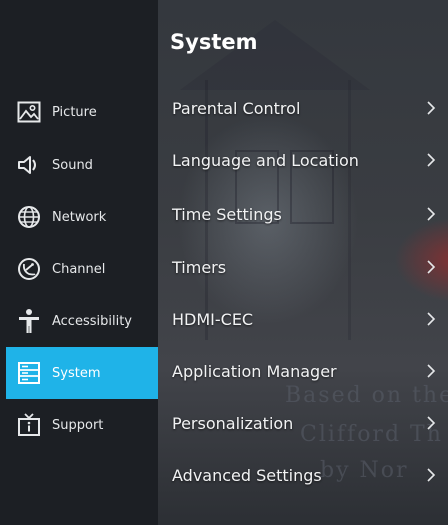 The width and height of the screenshot is (448, 525). What do you see at coordinates (29, 425) in the screenshot?
I see `tv-info-icon` at bounding box center [29, 425].